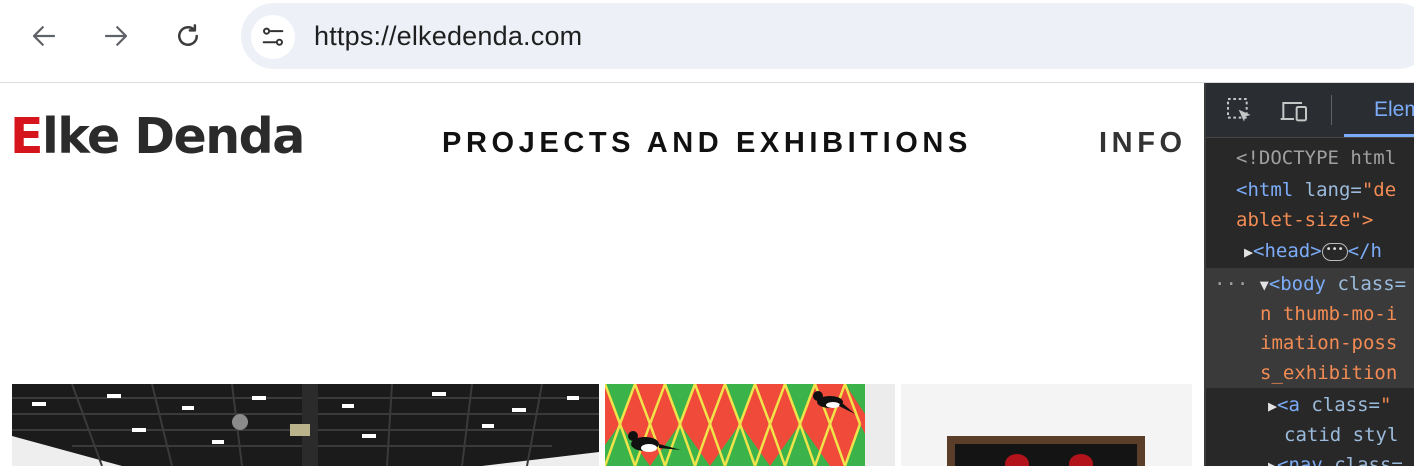  I want to click on reload-icon, so click(188, 35).